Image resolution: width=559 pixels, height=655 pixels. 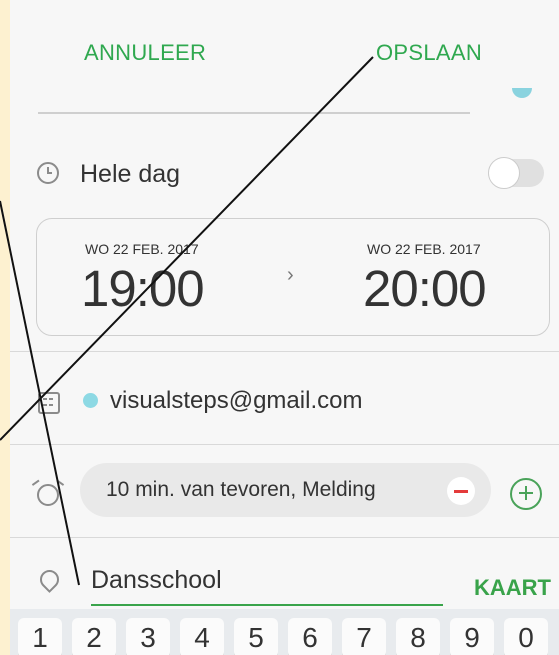 I want to click on key-4: 4, so click(x=202, y=636).